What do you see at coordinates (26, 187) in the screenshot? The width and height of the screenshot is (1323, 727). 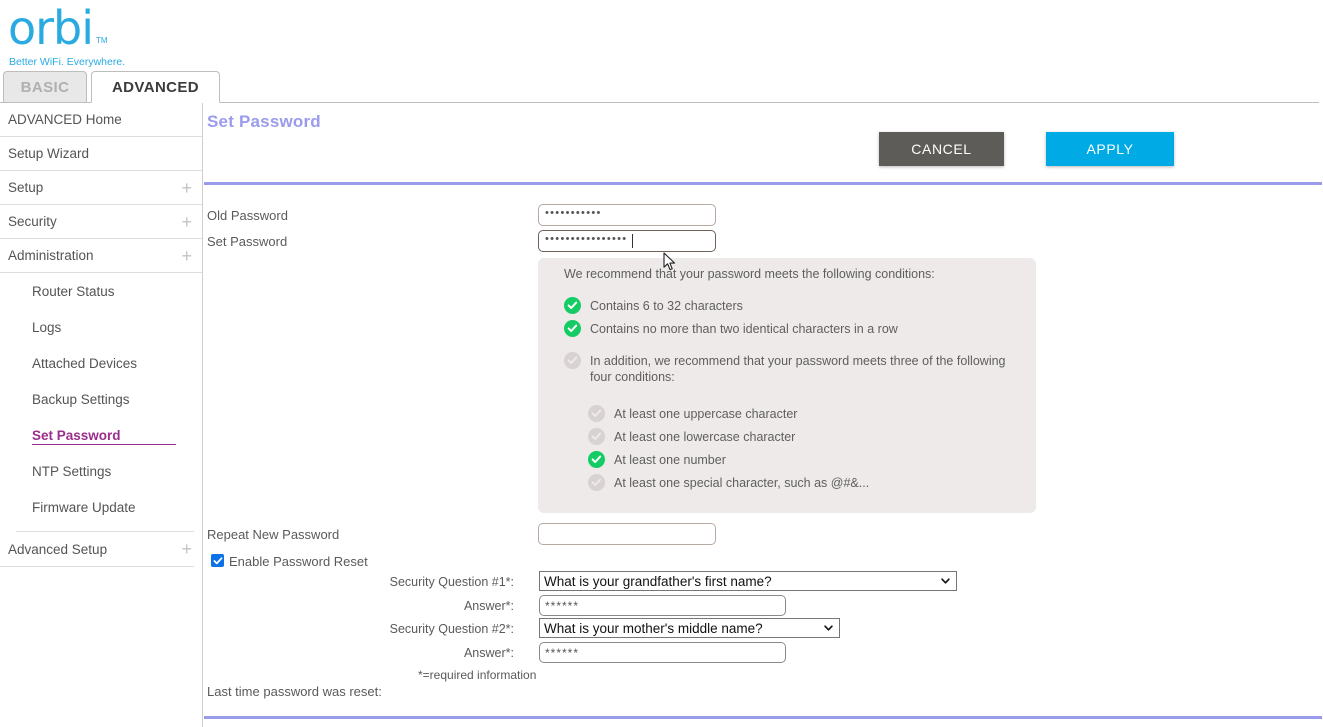 I see `sidebar-item-label: Setup` at bounding box center [26, 187].